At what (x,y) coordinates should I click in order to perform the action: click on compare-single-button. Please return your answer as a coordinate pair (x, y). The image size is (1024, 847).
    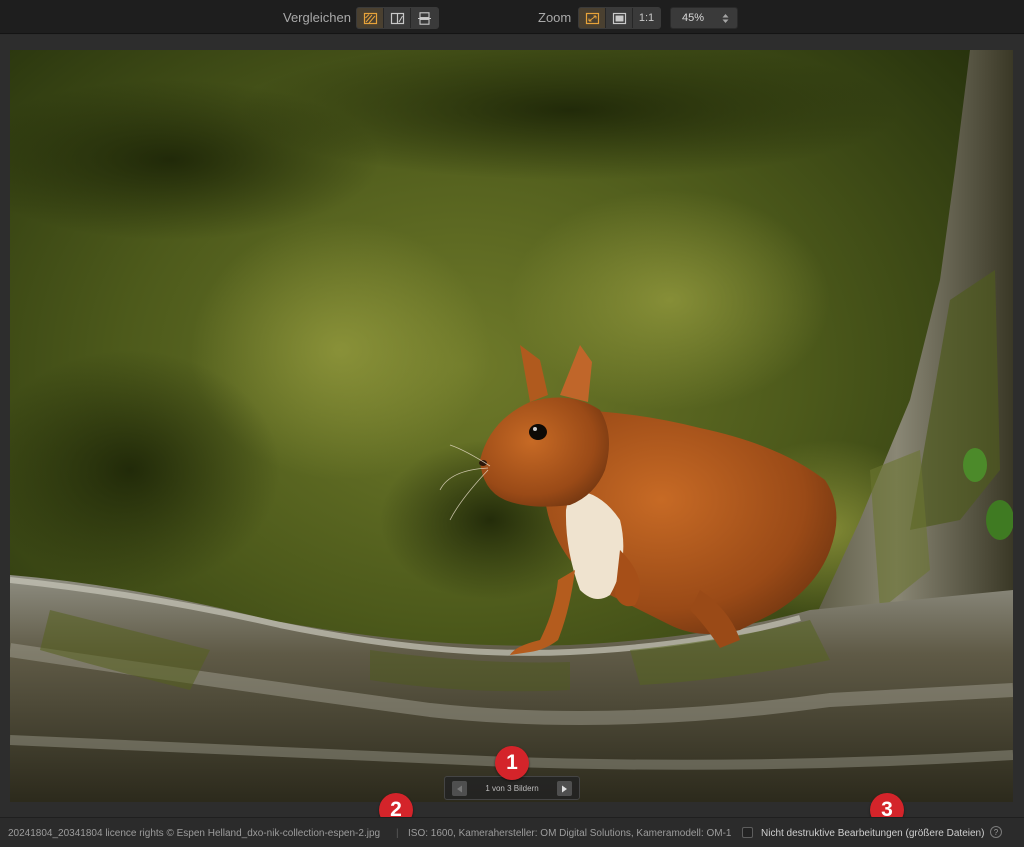
    Looking at the image, I should click on (370, 18).